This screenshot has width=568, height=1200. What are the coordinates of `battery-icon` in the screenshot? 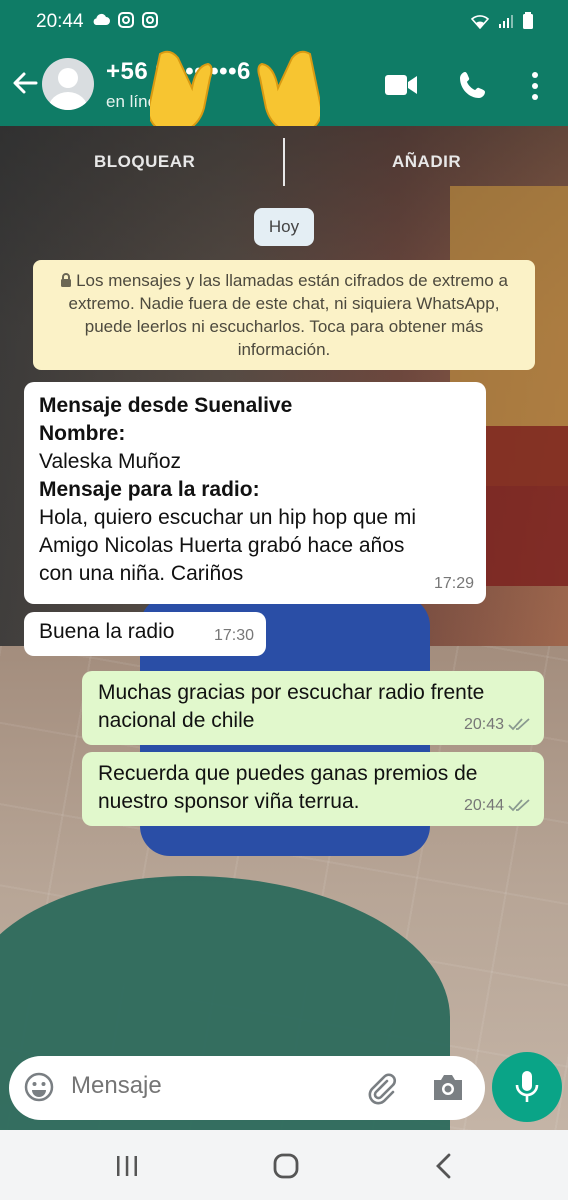 It's located at (528, 23).